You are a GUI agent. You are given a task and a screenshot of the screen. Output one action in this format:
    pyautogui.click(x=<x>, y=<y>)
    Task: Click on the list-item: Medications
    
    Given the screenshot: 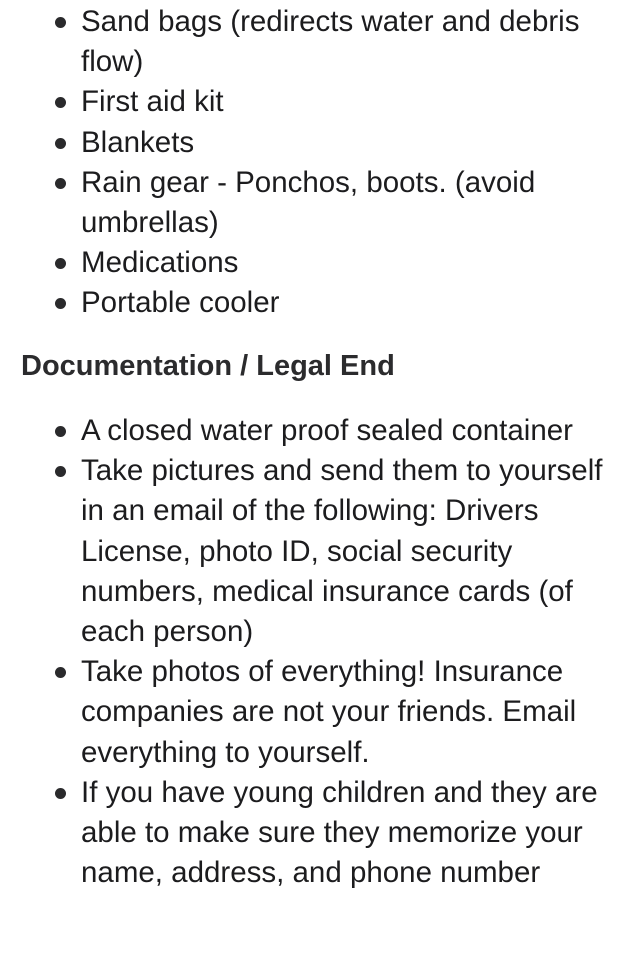 What is the action you would take?
    pyautogui.click(x=319, y=263)
    